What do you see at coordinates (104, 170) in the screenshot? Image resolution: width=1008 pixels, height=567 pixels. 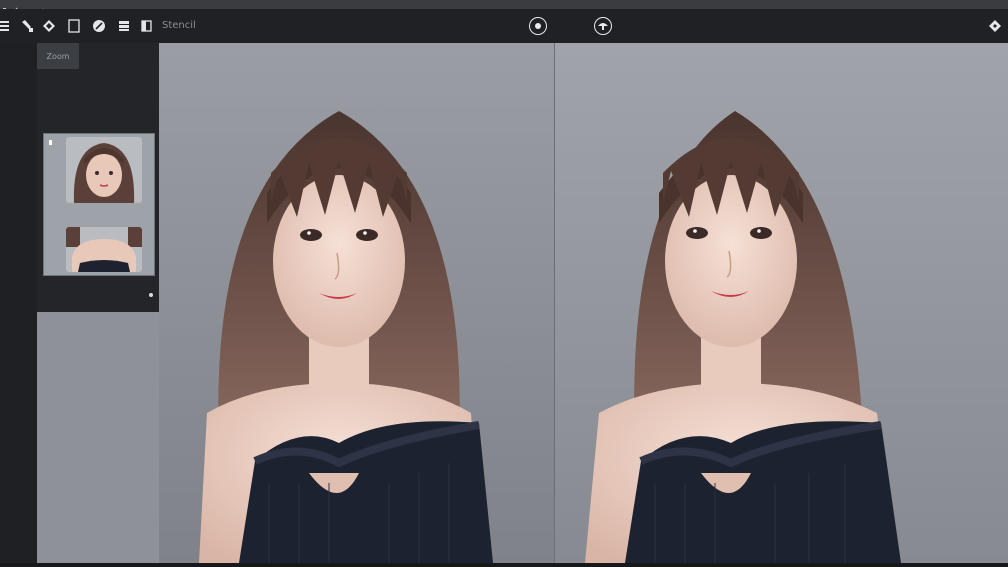 I see `thumbnail-face` at bounding box center [104, 170].